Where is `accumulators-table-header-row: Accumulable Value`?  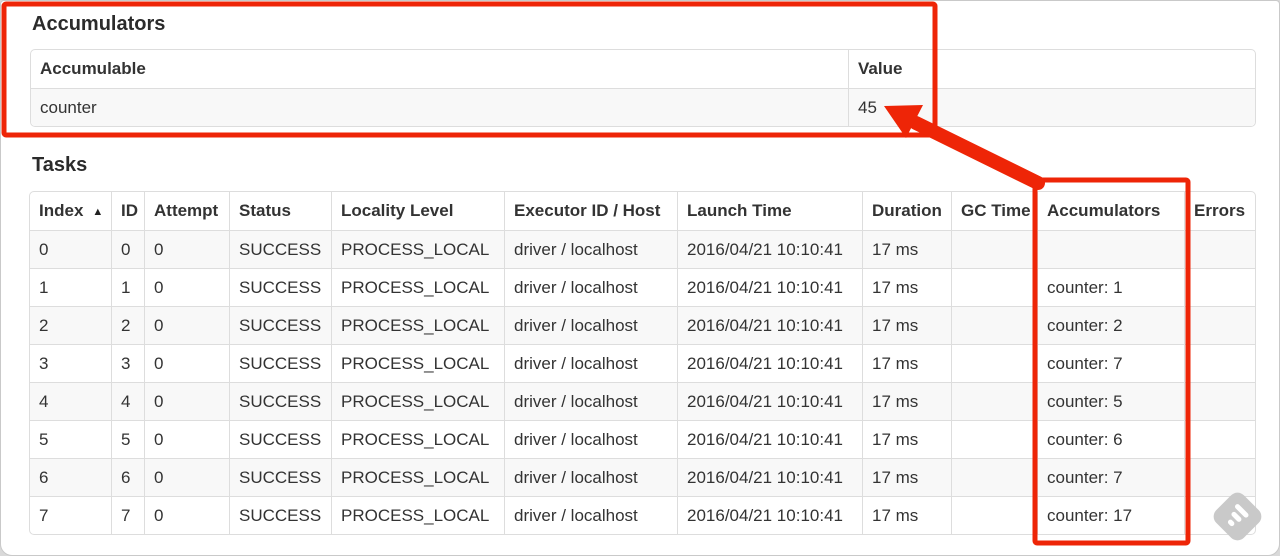 accumulators-table-header-row: Accumulable Value is located at coordinates (643, 69).